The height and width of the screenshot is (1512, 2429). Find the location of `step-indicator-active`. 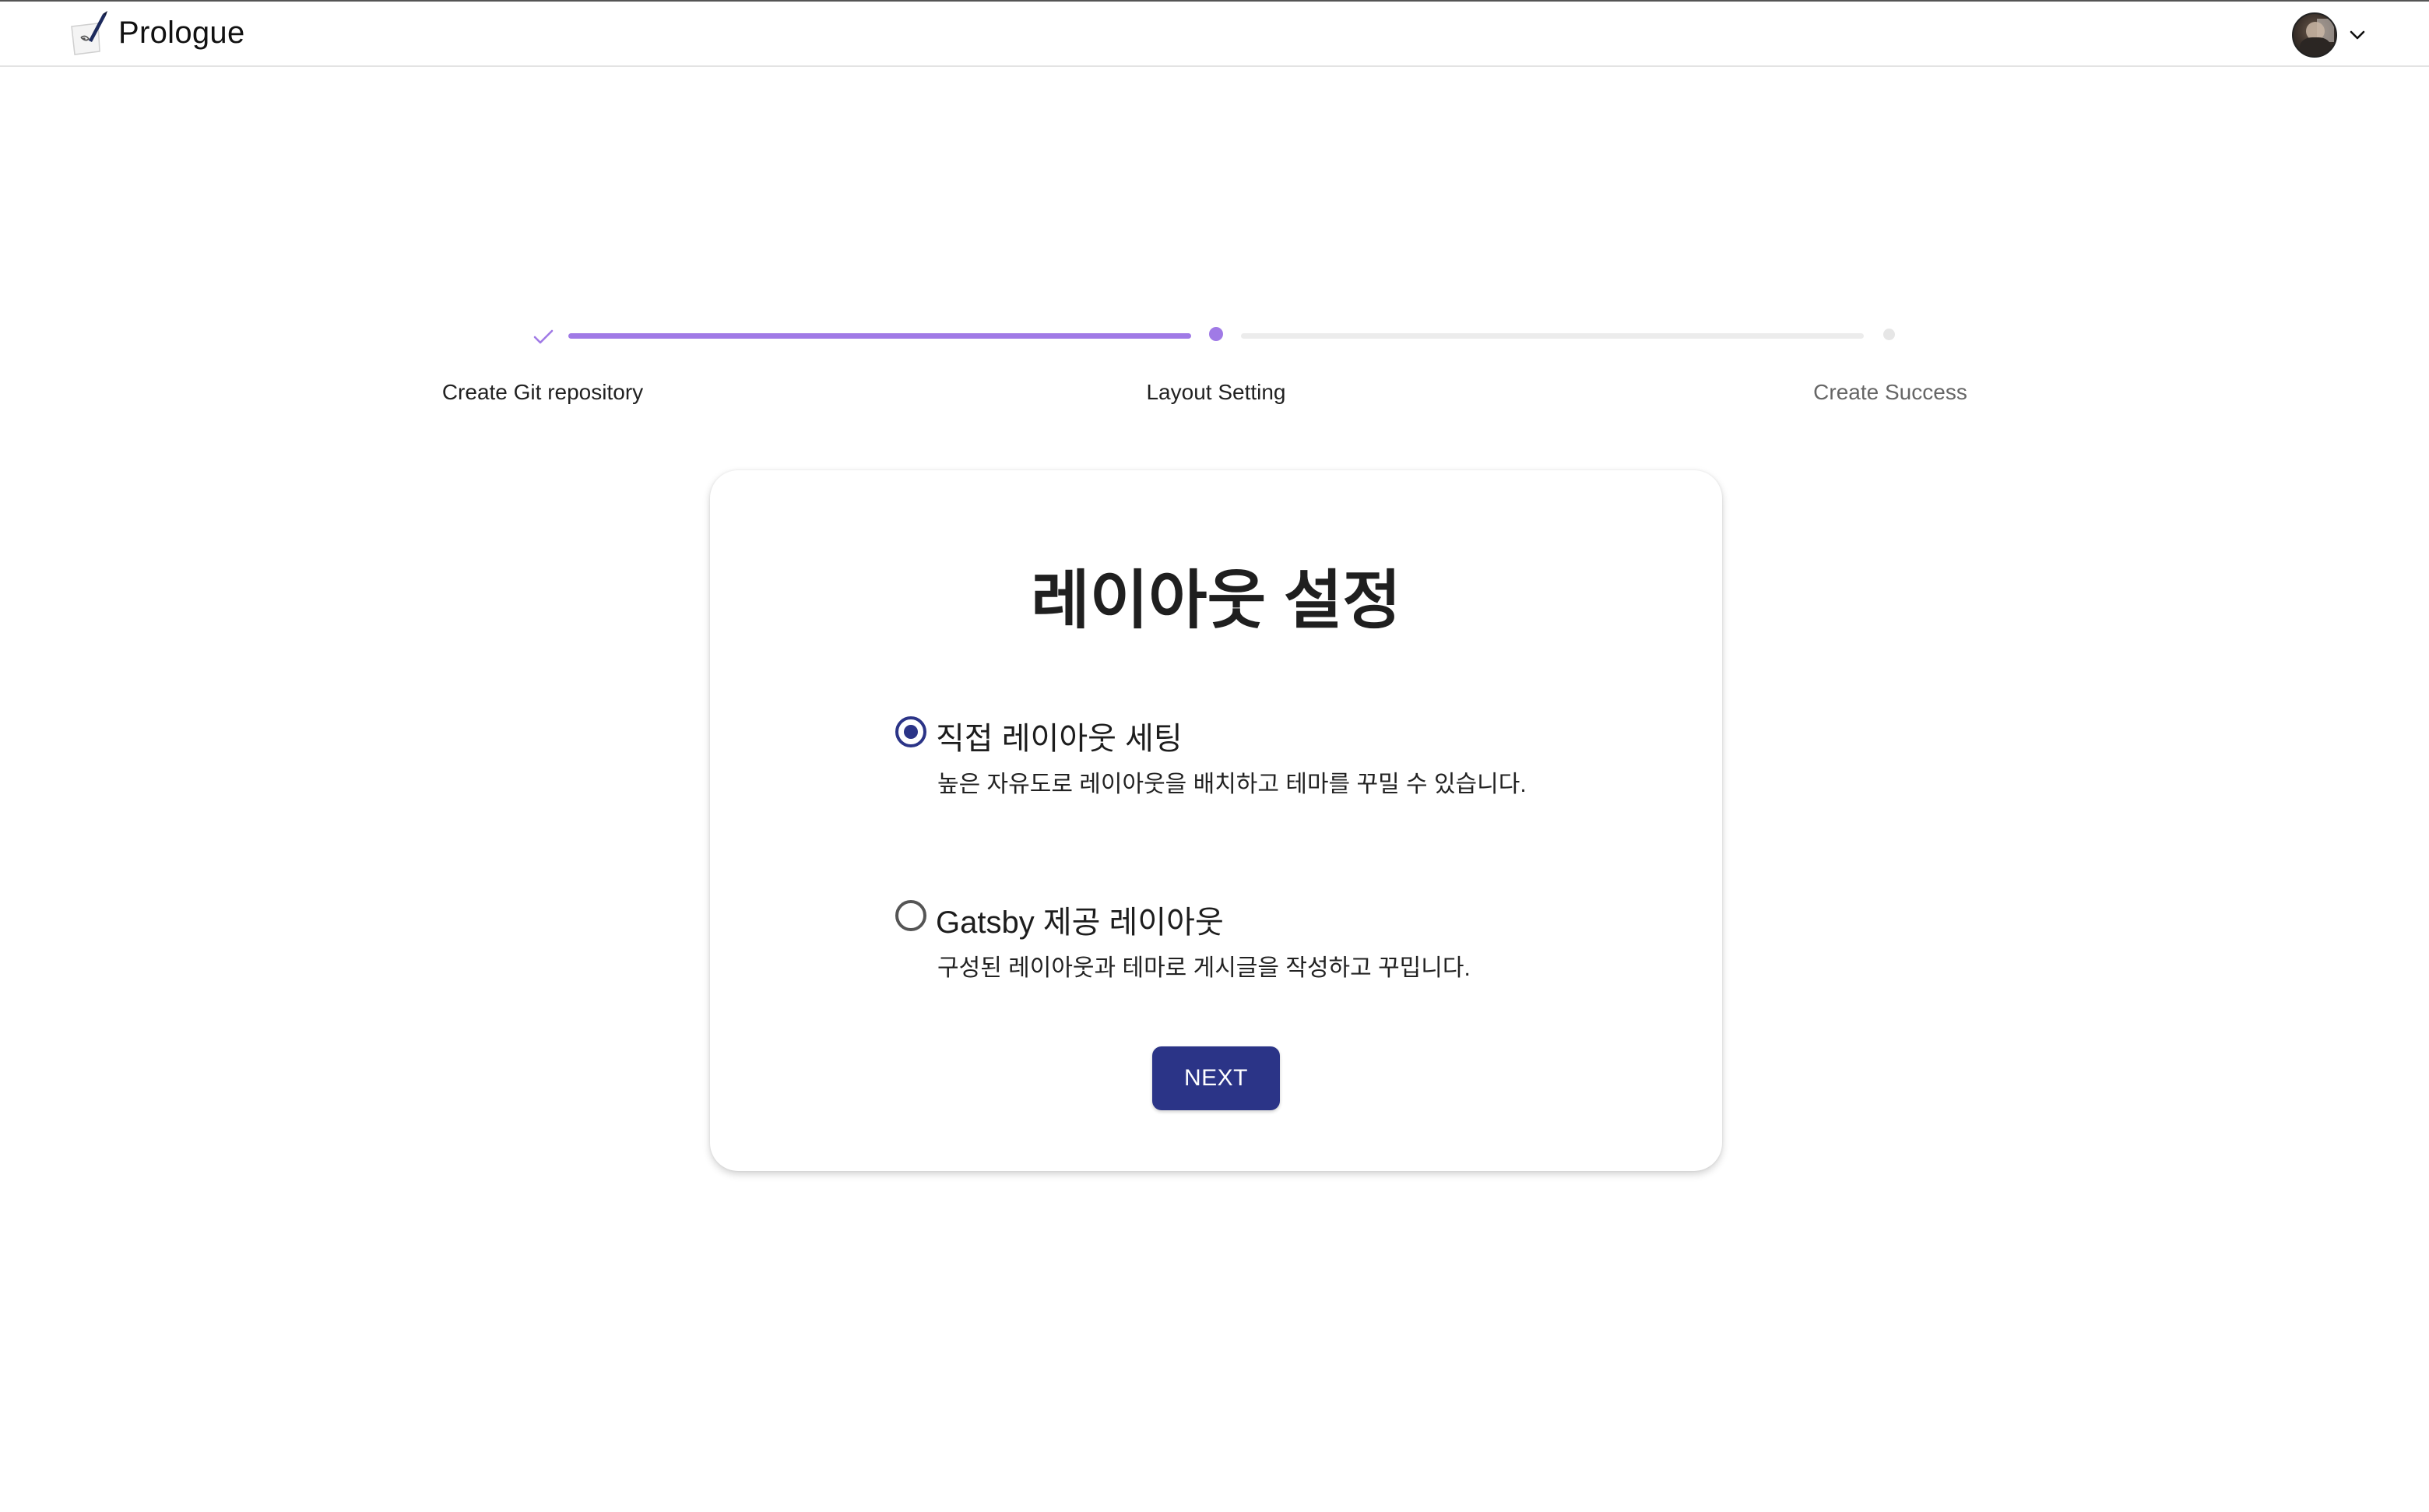

step-indicator-active is located at coordinates (1216, 334).